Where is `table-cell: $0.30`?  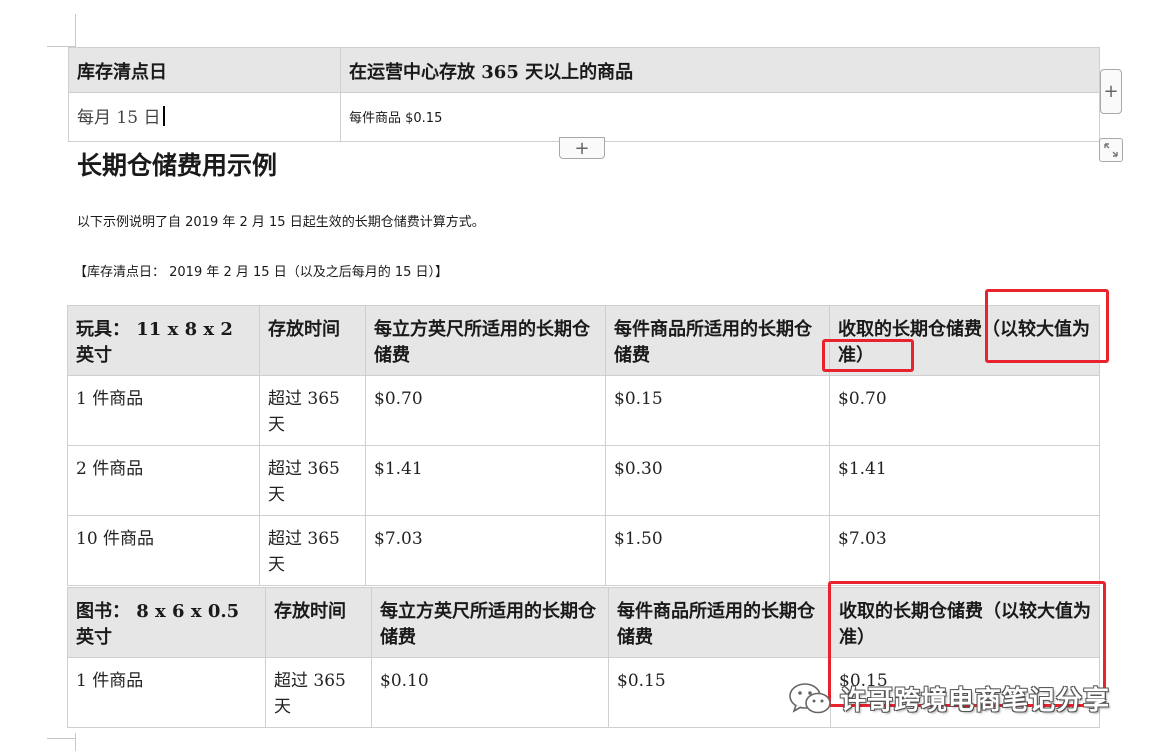 table-cell: $0.30 is located at coordinates (717, 480).